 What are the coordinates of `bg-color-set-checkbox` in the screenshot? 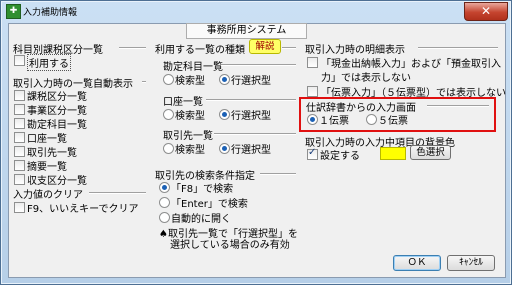 It's located at (312, 153).